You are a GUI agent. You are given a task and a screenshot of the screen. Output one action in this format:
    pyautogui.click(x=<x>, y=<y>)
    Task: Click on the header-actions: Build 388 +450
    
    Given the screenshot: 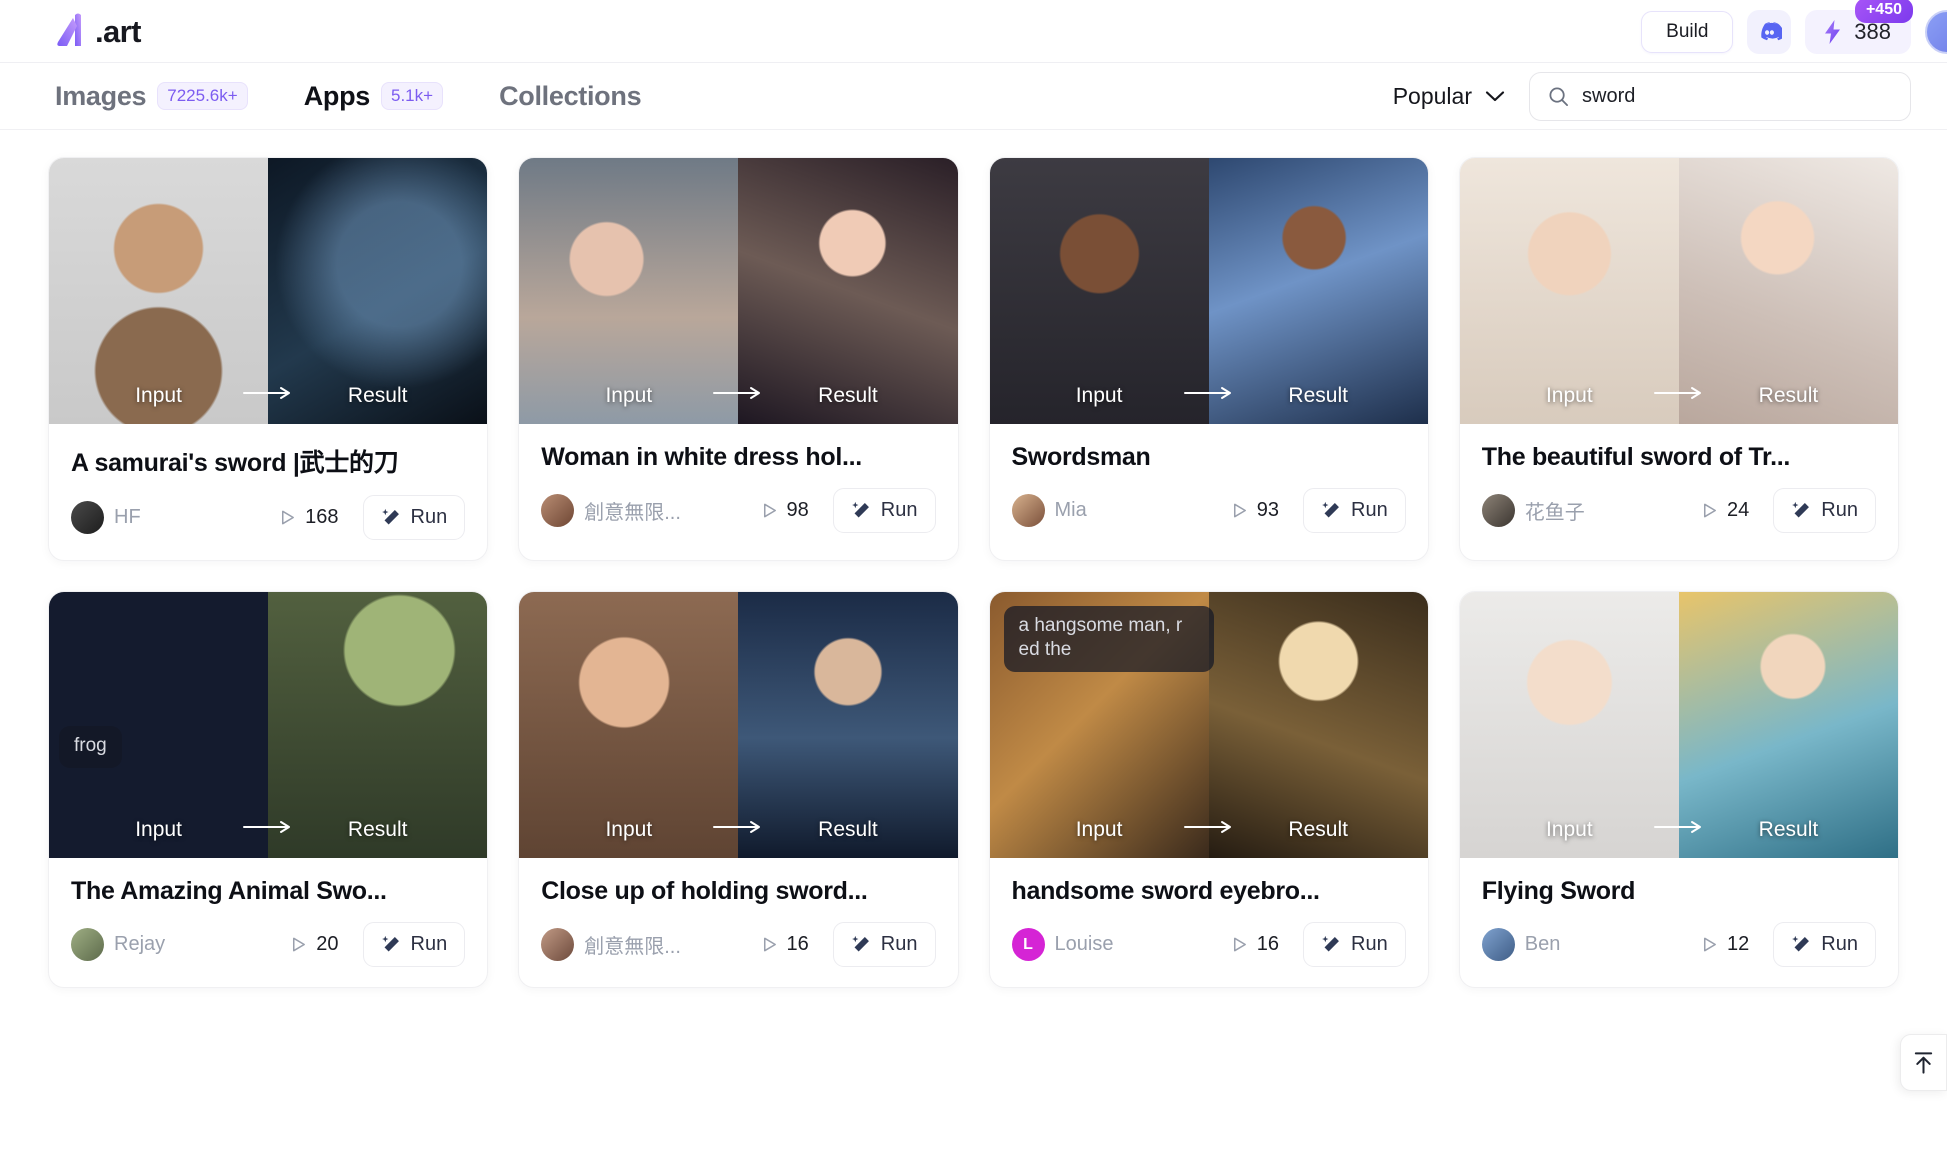 What is the action you would take?
    pyautogui.click(x=1794, y=31)
    